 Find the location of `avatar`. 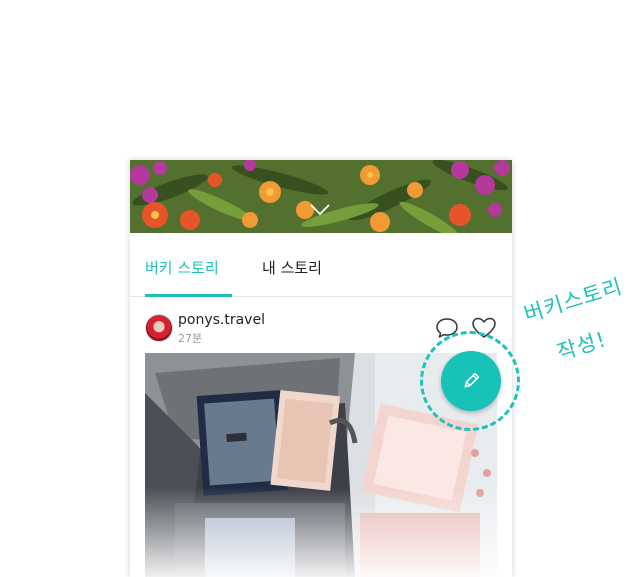

avatar is located at coordinates (159, 328).